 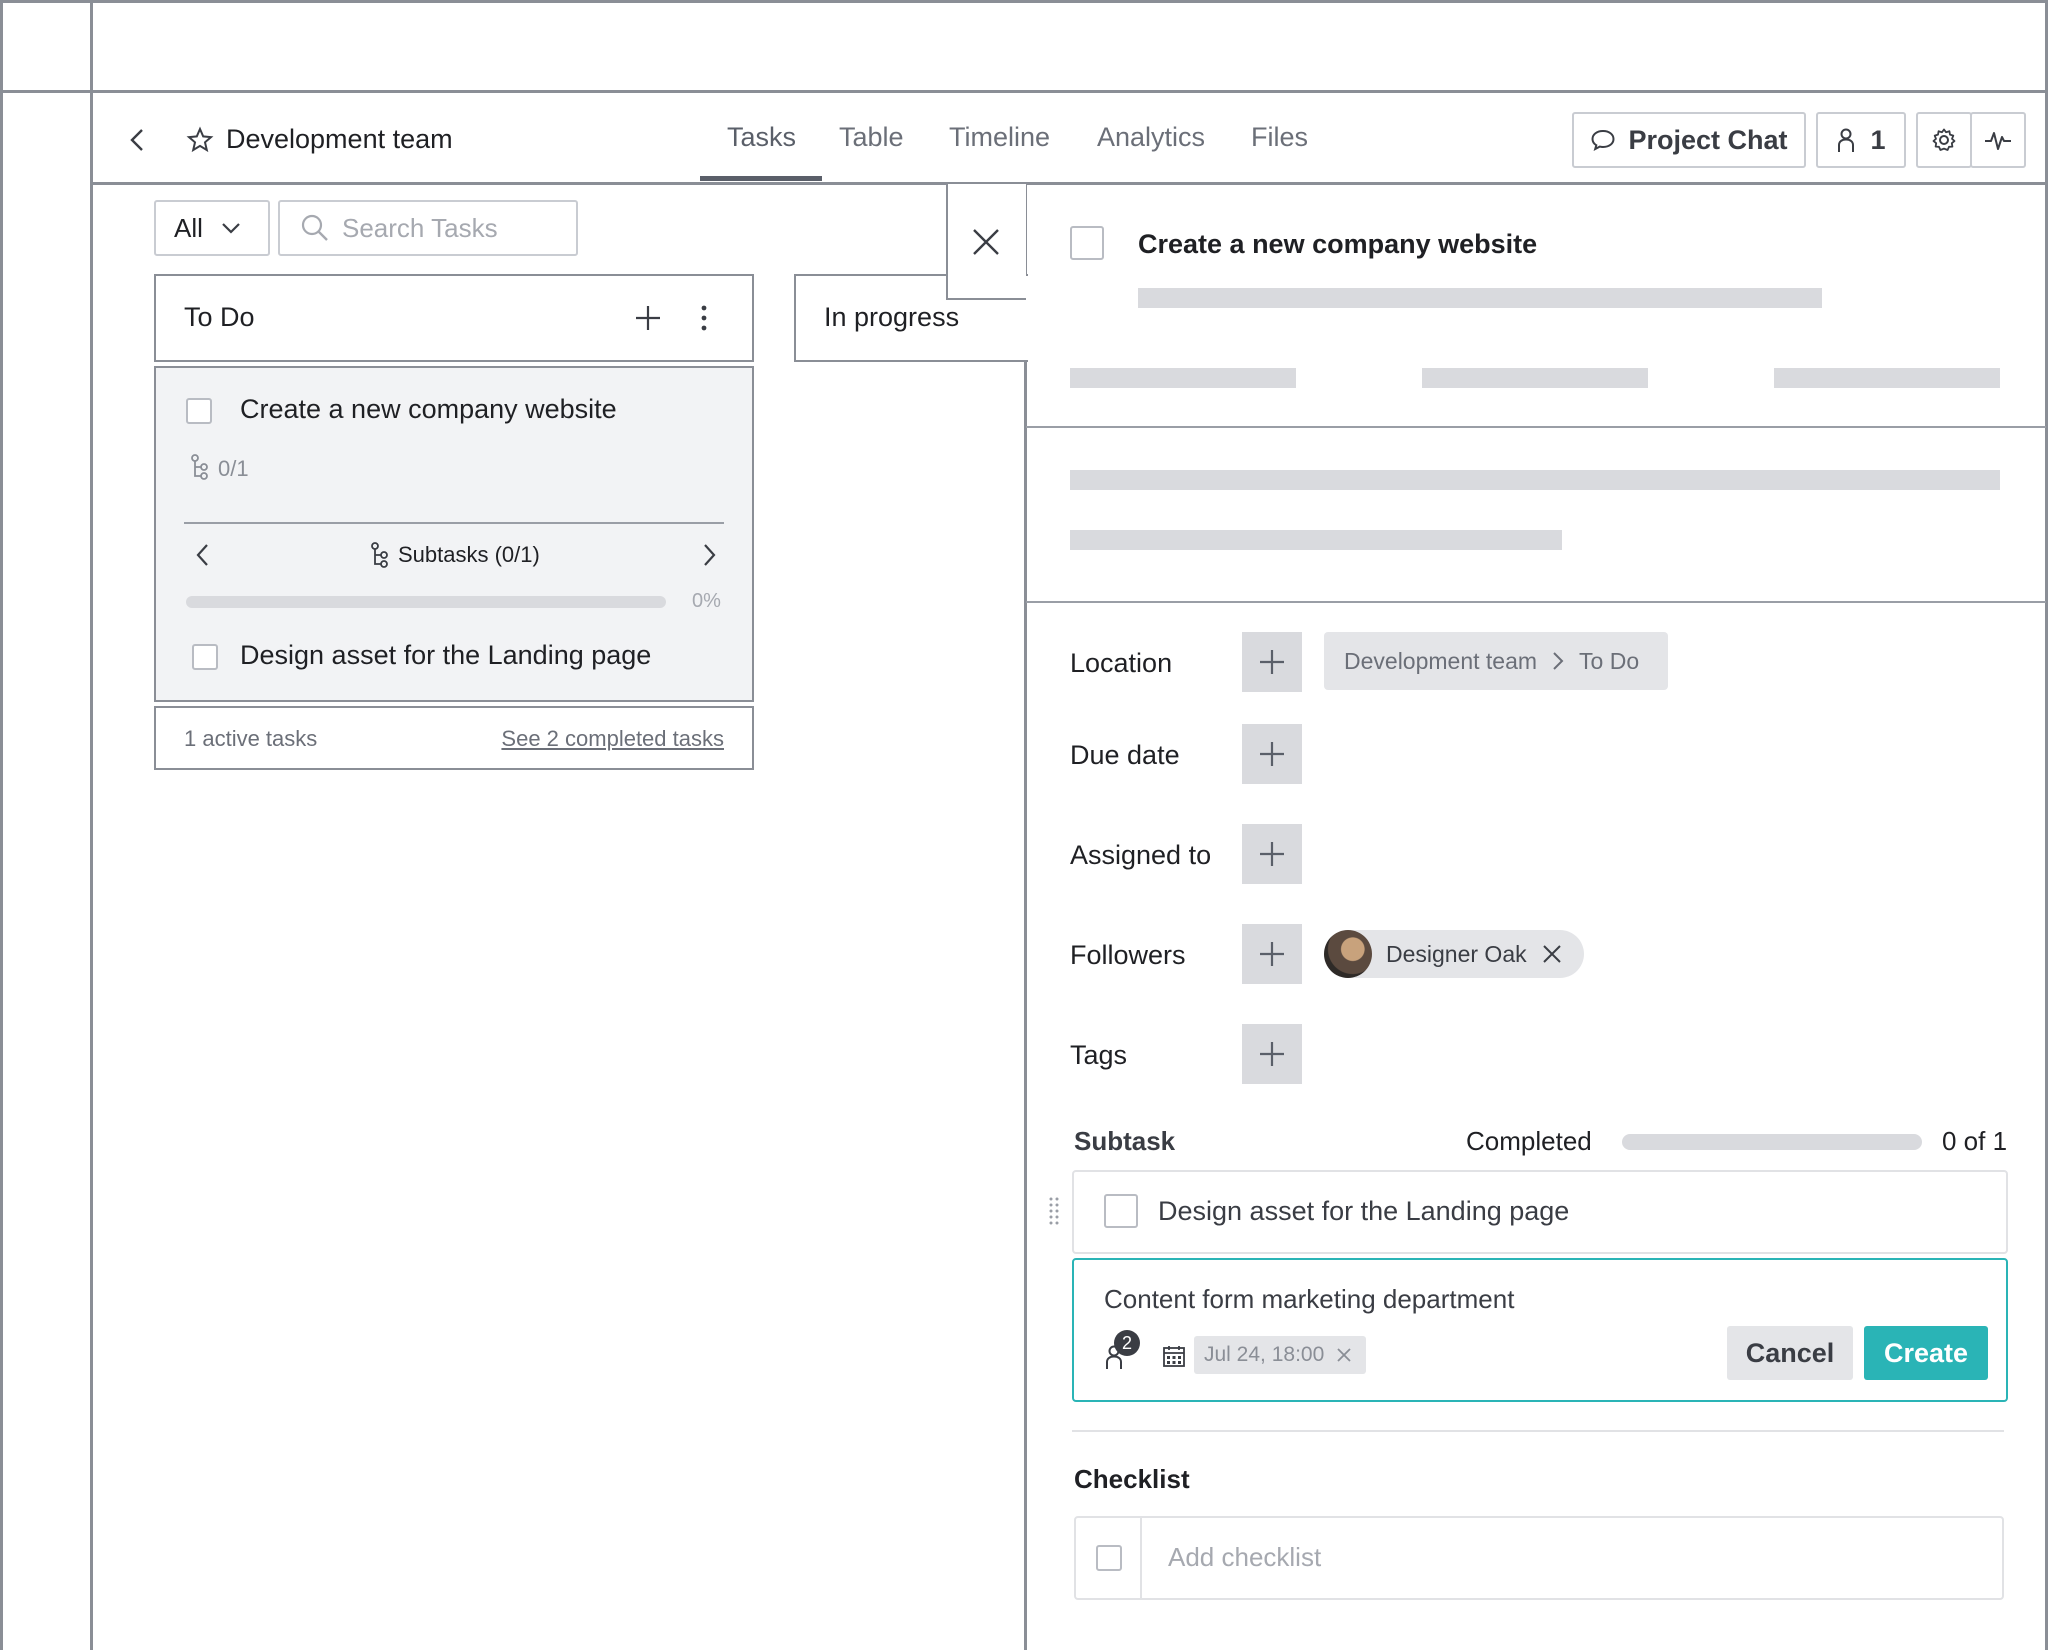 What do you see at coordinates (1244, 1557) in the screenshot?
I see `add-checklist-input: Add checklist` at bounding box center [1244, 1557].